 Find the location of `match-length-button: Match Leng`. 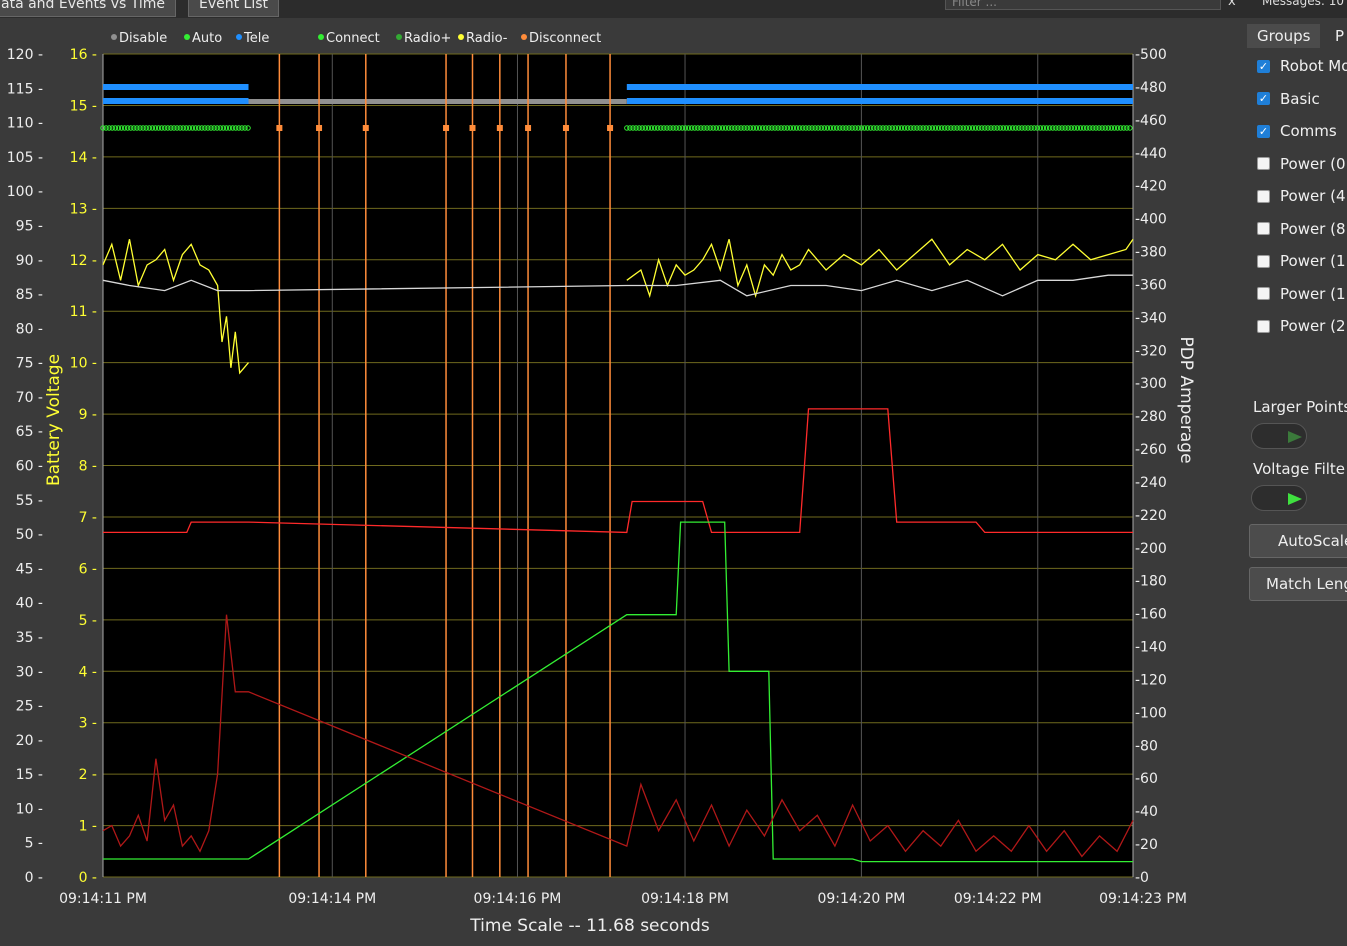

match-length-button: Match Leng is located at coordinates (1298, 584).